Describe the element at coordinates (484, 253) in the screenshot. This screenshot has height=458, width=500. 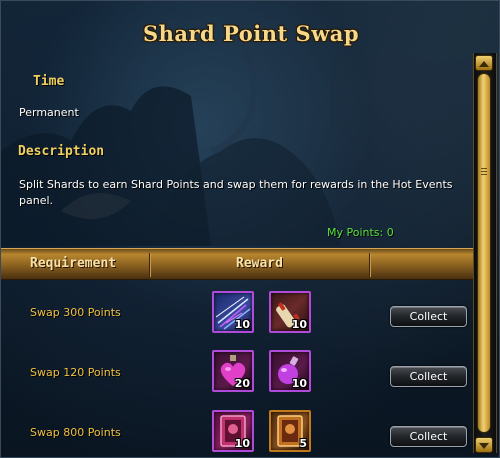
I see `scrollbar-thumb` at that location.